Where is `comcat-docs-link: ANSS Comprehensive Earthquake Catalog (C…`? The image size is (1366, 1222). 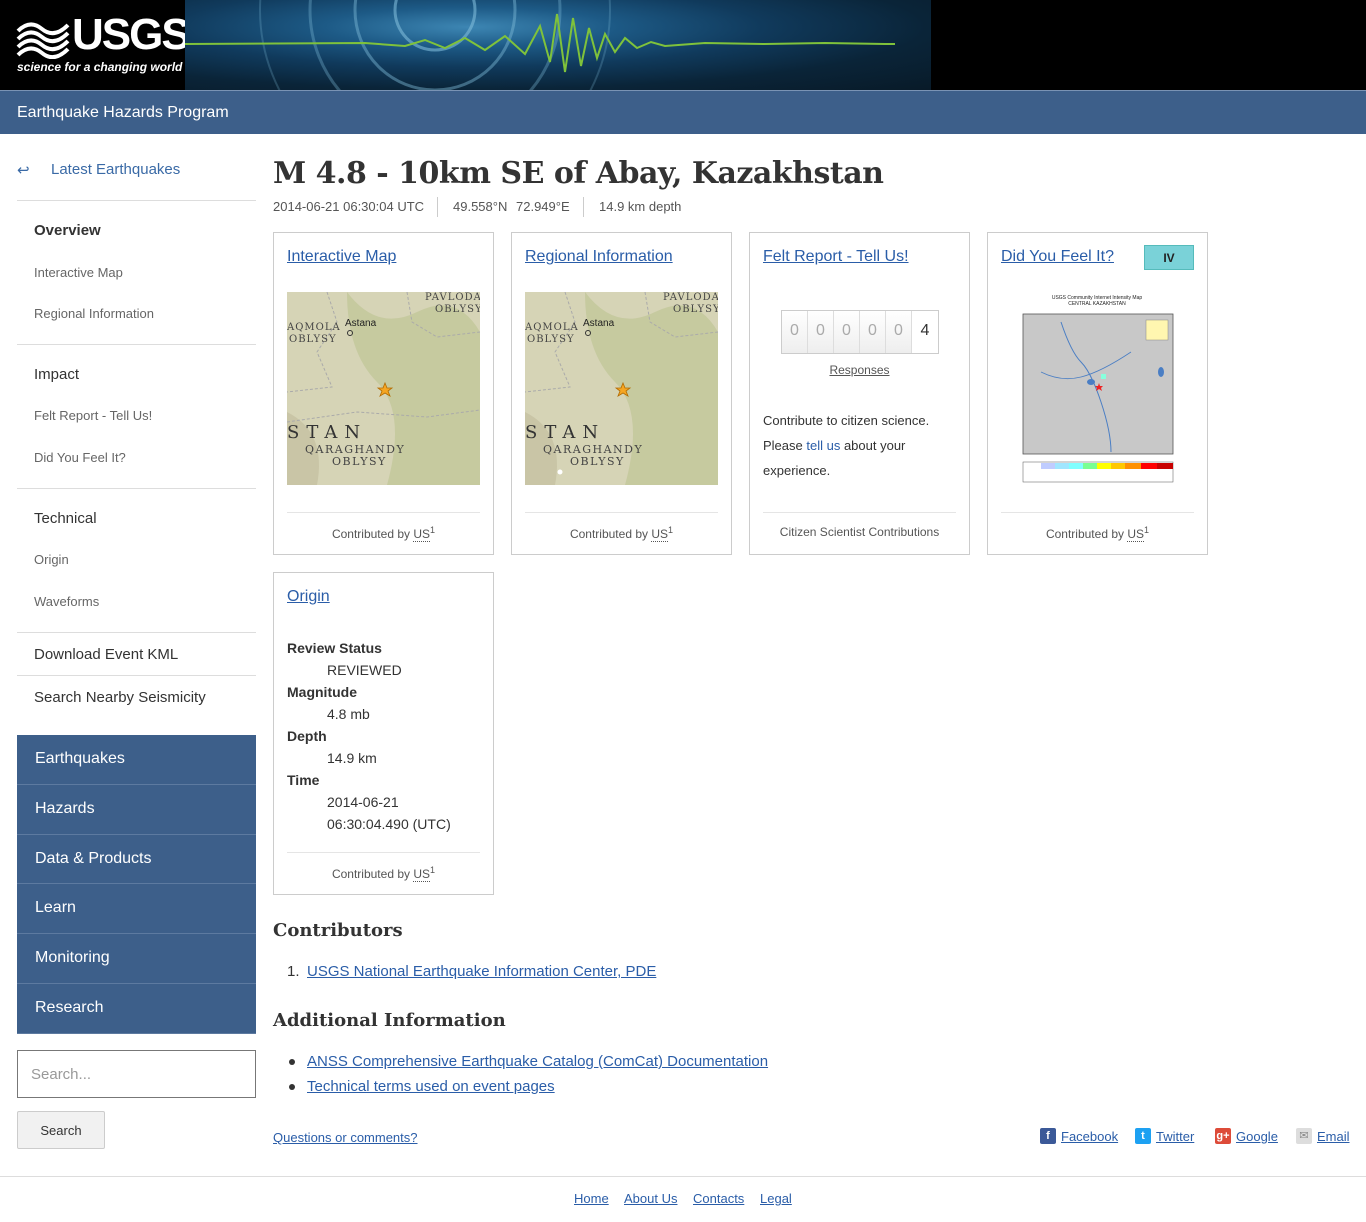 comcat-docs-link: ANSS Comprehensive Earthquake Catalog (C… is located at coordinates (537, 1061).